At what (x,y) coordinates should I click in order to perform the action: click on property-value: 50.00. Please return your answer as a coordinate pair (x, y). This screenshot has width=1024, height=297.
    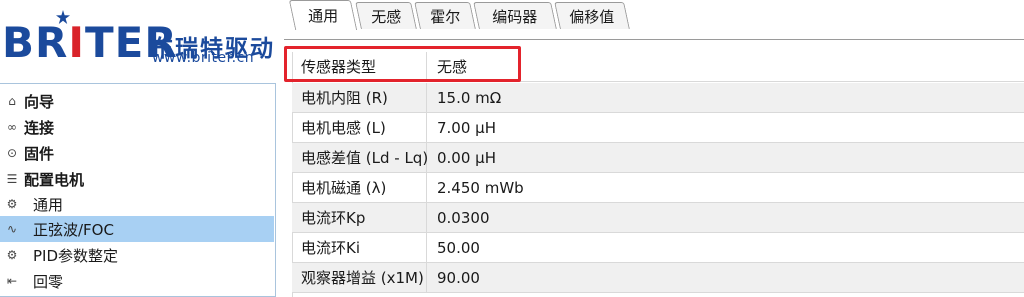
    Looking at the image, I should click on (453, 247).